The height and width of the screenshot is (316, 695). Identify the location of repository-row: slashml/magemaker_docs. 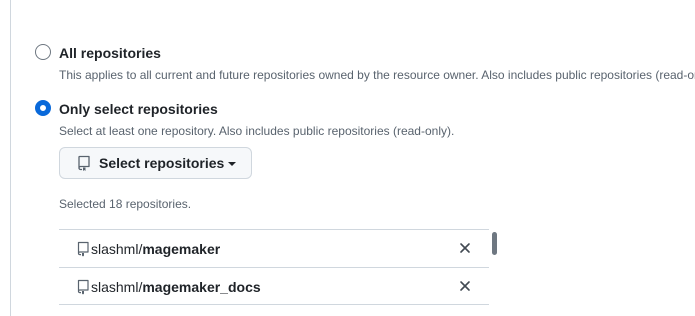
(274, 286).